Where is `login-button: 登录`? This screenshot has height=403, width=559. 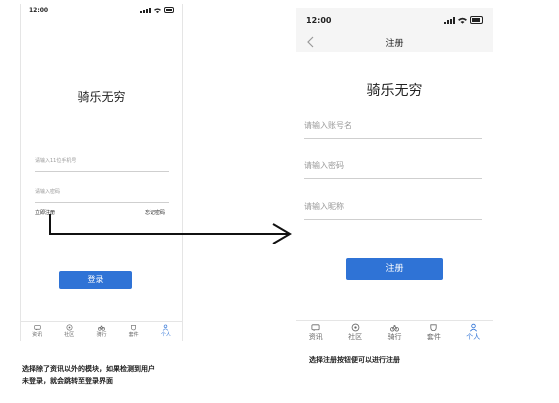
login-button: 登录 is located at coordinates (95, 280).